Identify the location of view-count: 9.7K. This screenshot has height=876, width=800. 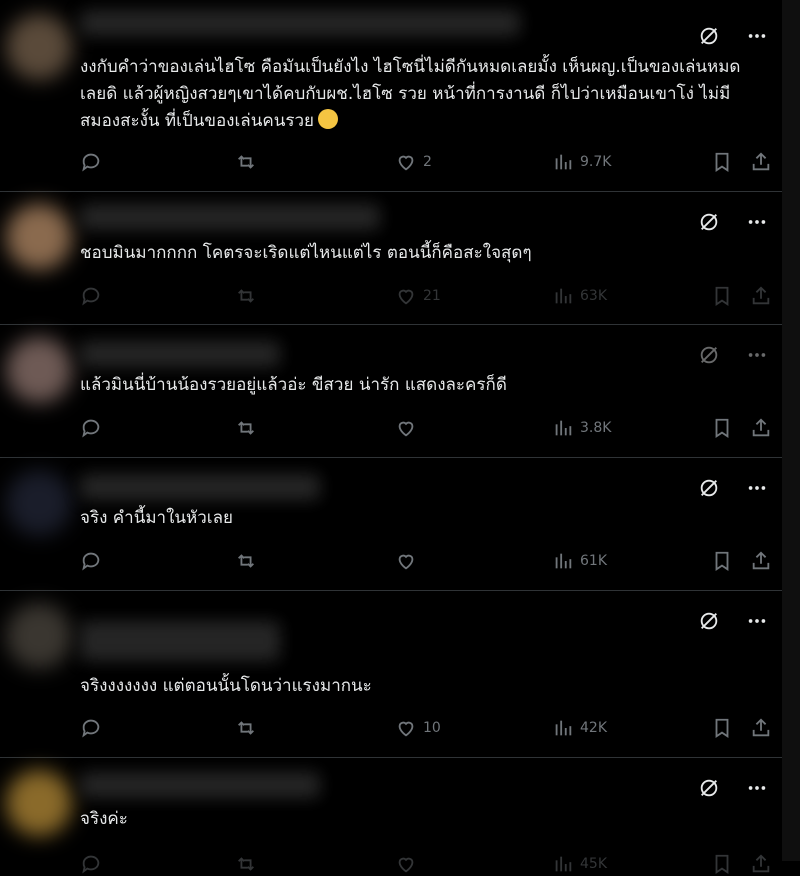
(596, 162).